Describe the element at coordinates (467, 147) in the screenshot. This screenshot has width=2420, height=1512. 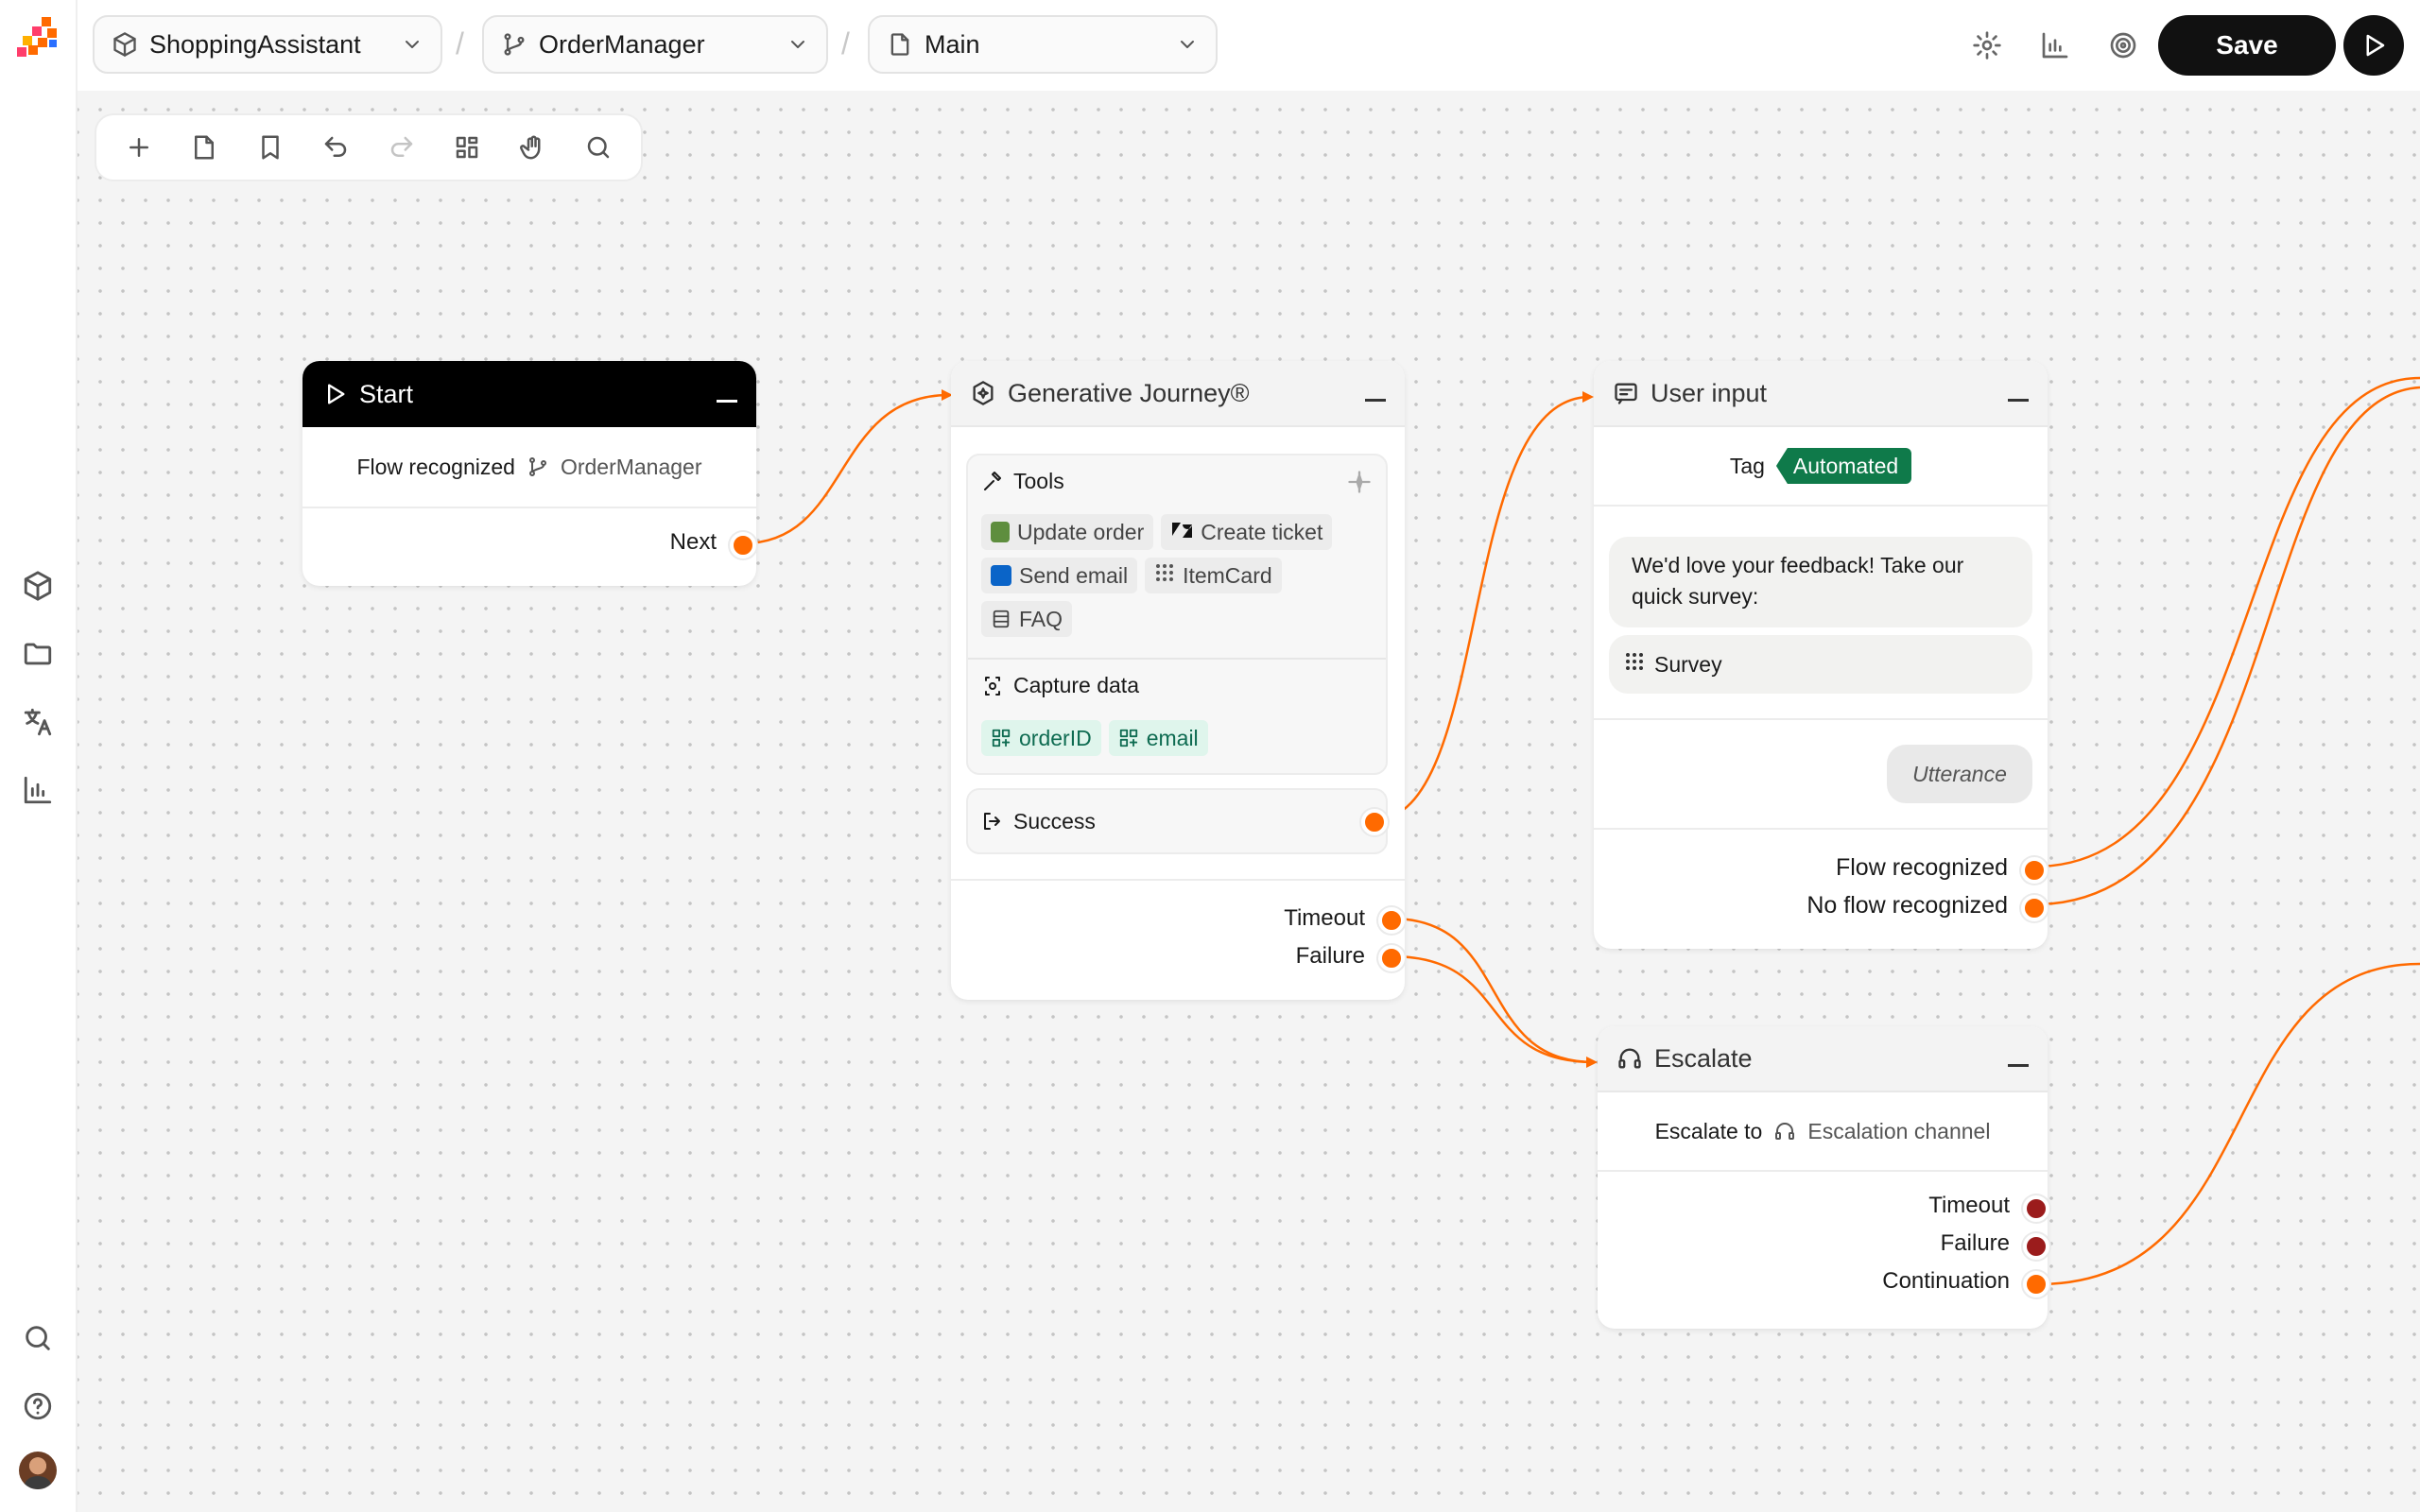
I see `layout-icon` at that location.